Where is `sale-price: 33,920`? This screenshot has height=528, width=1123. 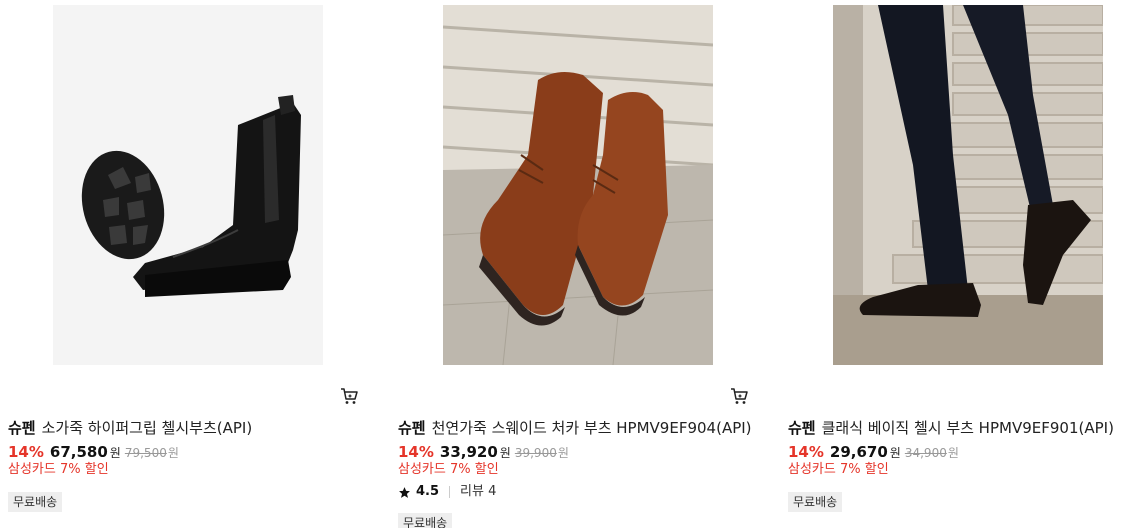
sale-price: 33,920 is located at coordinates (468, 452).